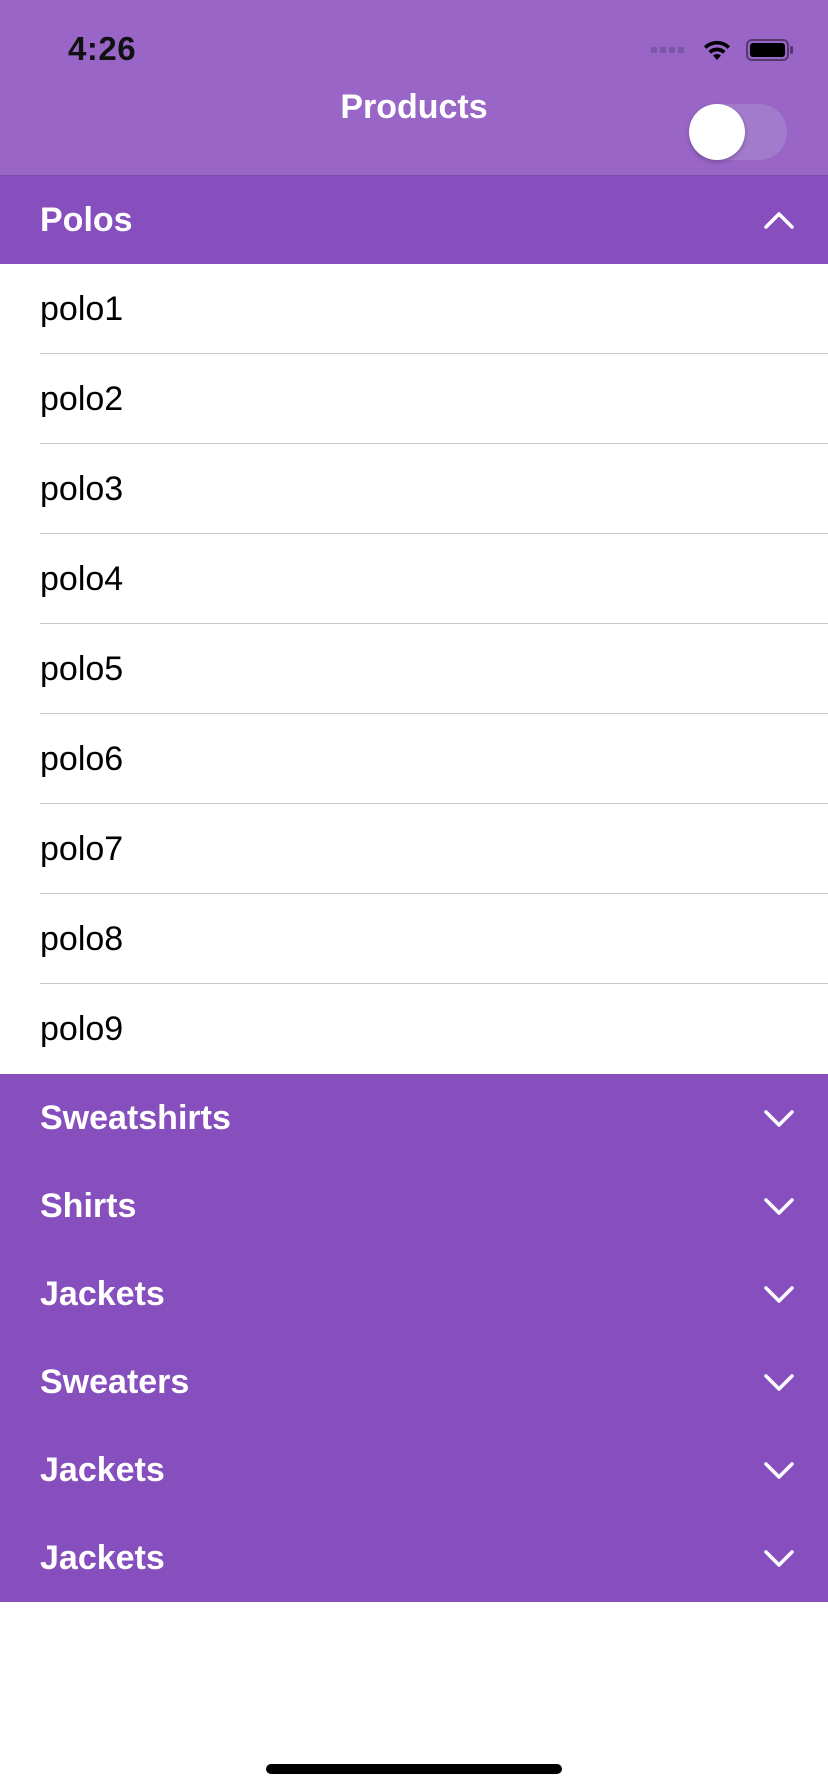 The width and height of the screenshot is (828, 1792). Describe the element at coordinates (82, 309) in the screenshot. I see `list-item-label: polo1` at that location.